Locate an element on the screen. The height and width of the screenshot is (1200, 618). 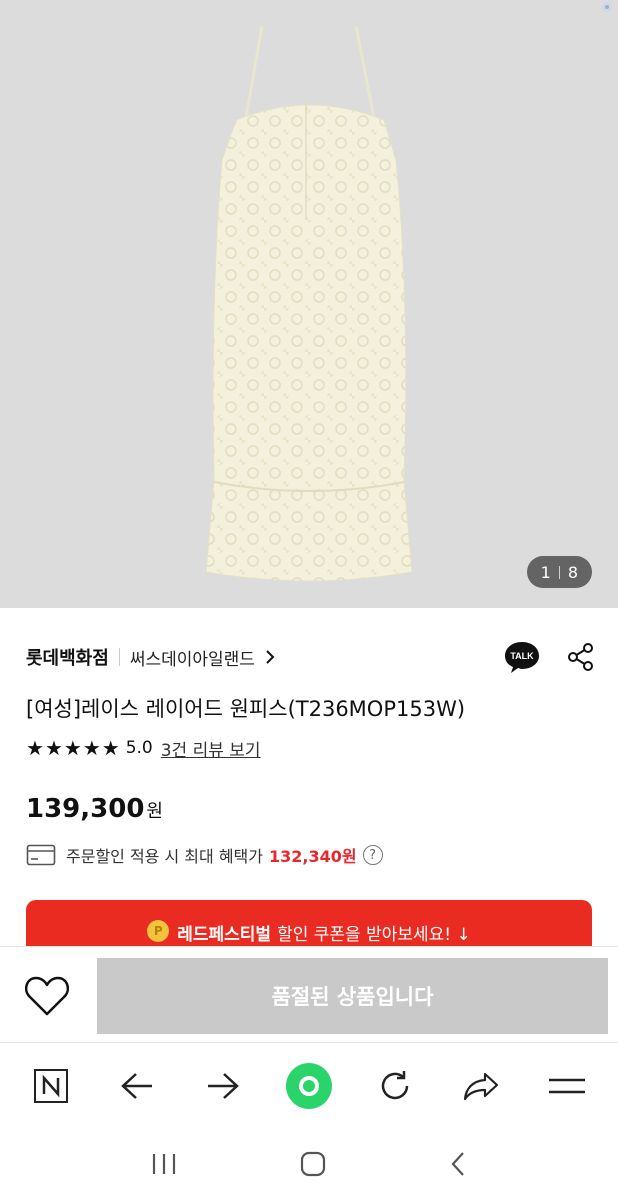
help-icon: ? is located at coordinates (372, 855).